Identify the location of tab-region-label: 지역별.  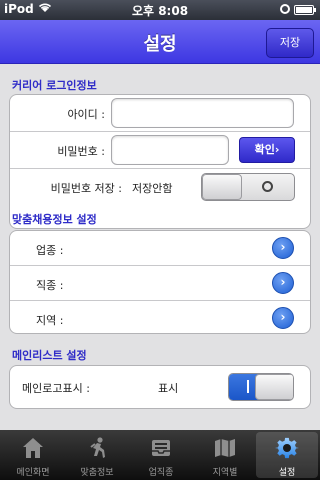
(225, 473).